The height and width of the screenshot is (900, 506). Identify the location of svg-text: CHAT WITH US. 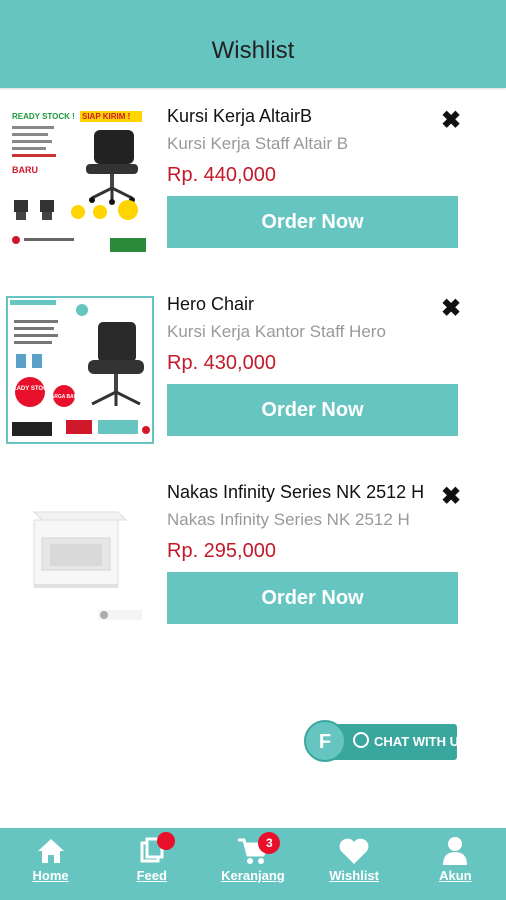
(416, 741).